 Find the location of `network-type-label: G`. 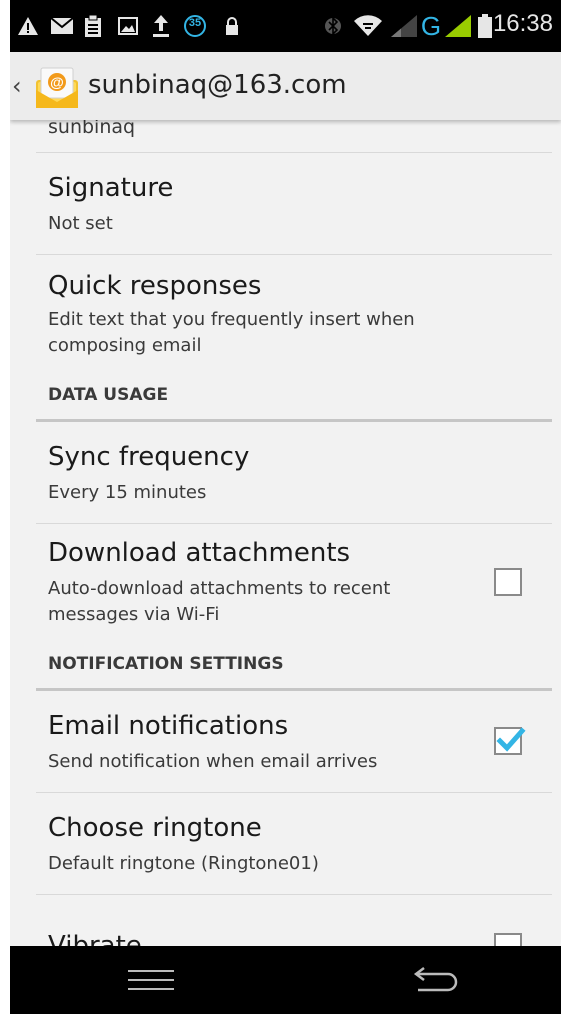

network-type-label: G is located at coordinates (431, 25).